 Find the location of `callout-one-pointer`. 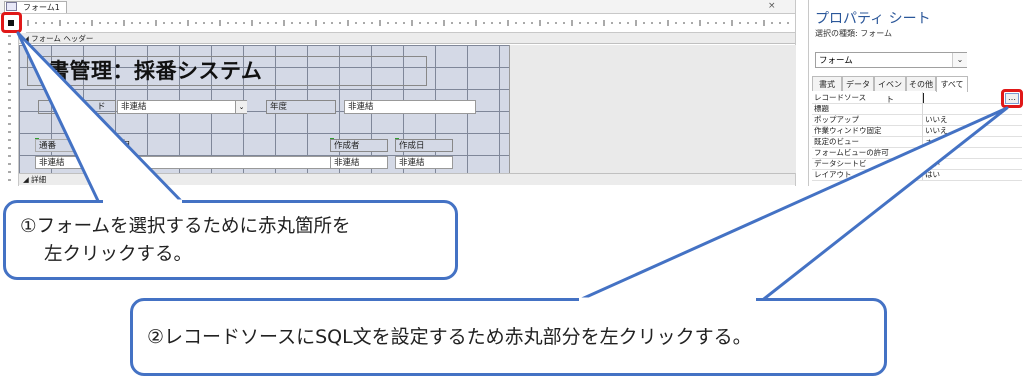

callout-one-pointer is located at coordinates (101, 119).